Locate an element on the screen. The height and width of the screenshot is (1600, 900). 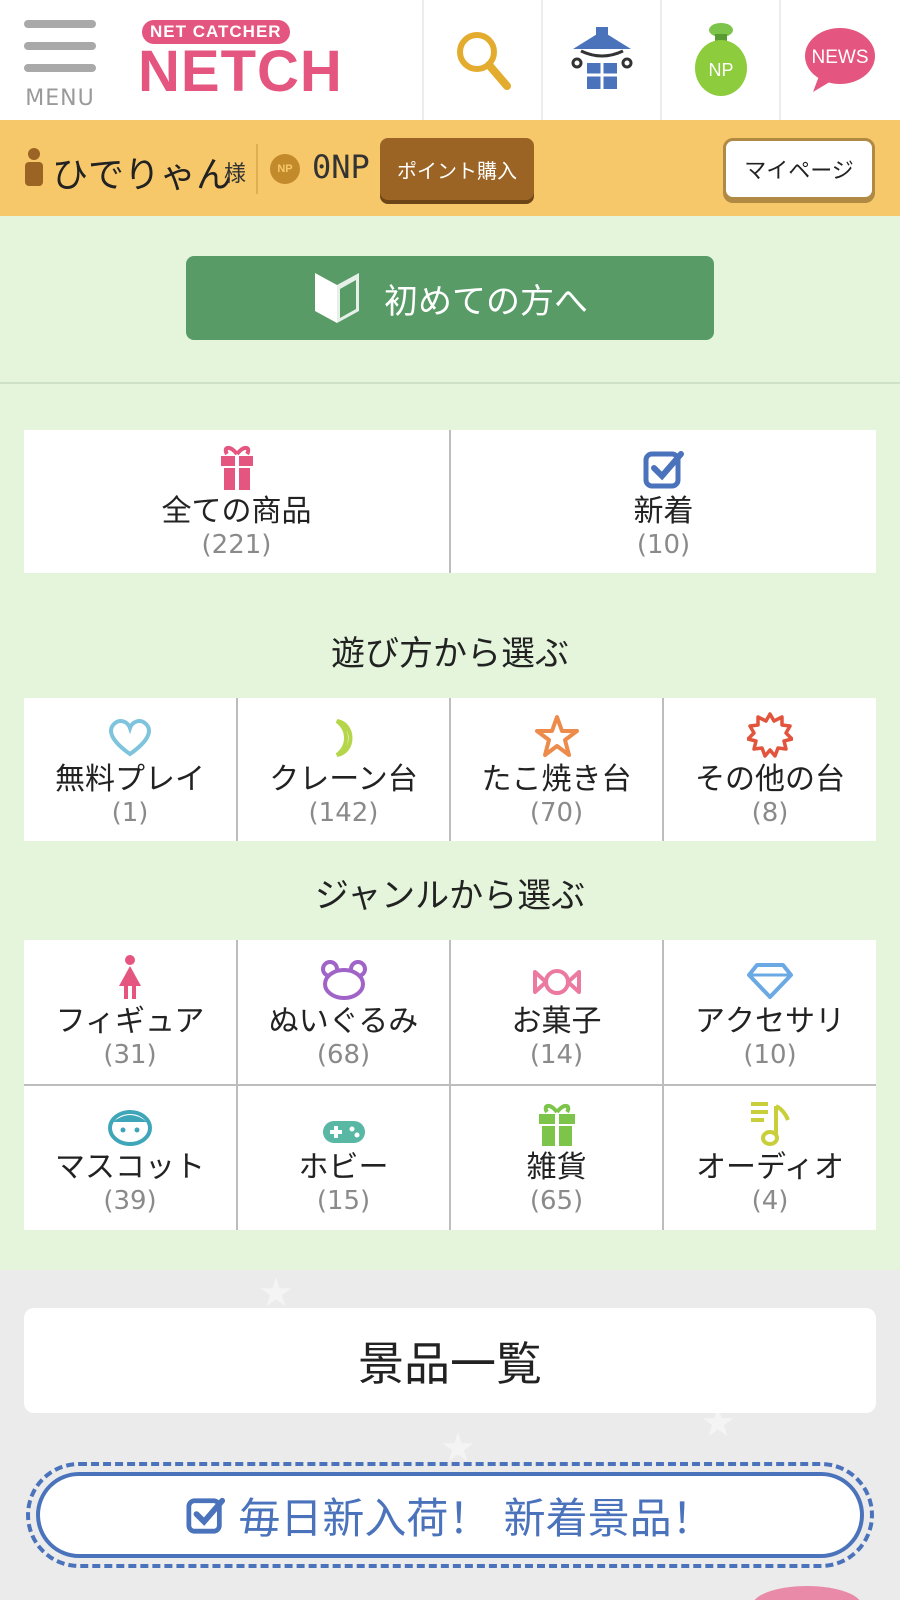
search-icon is located at coordinates (483, 61).